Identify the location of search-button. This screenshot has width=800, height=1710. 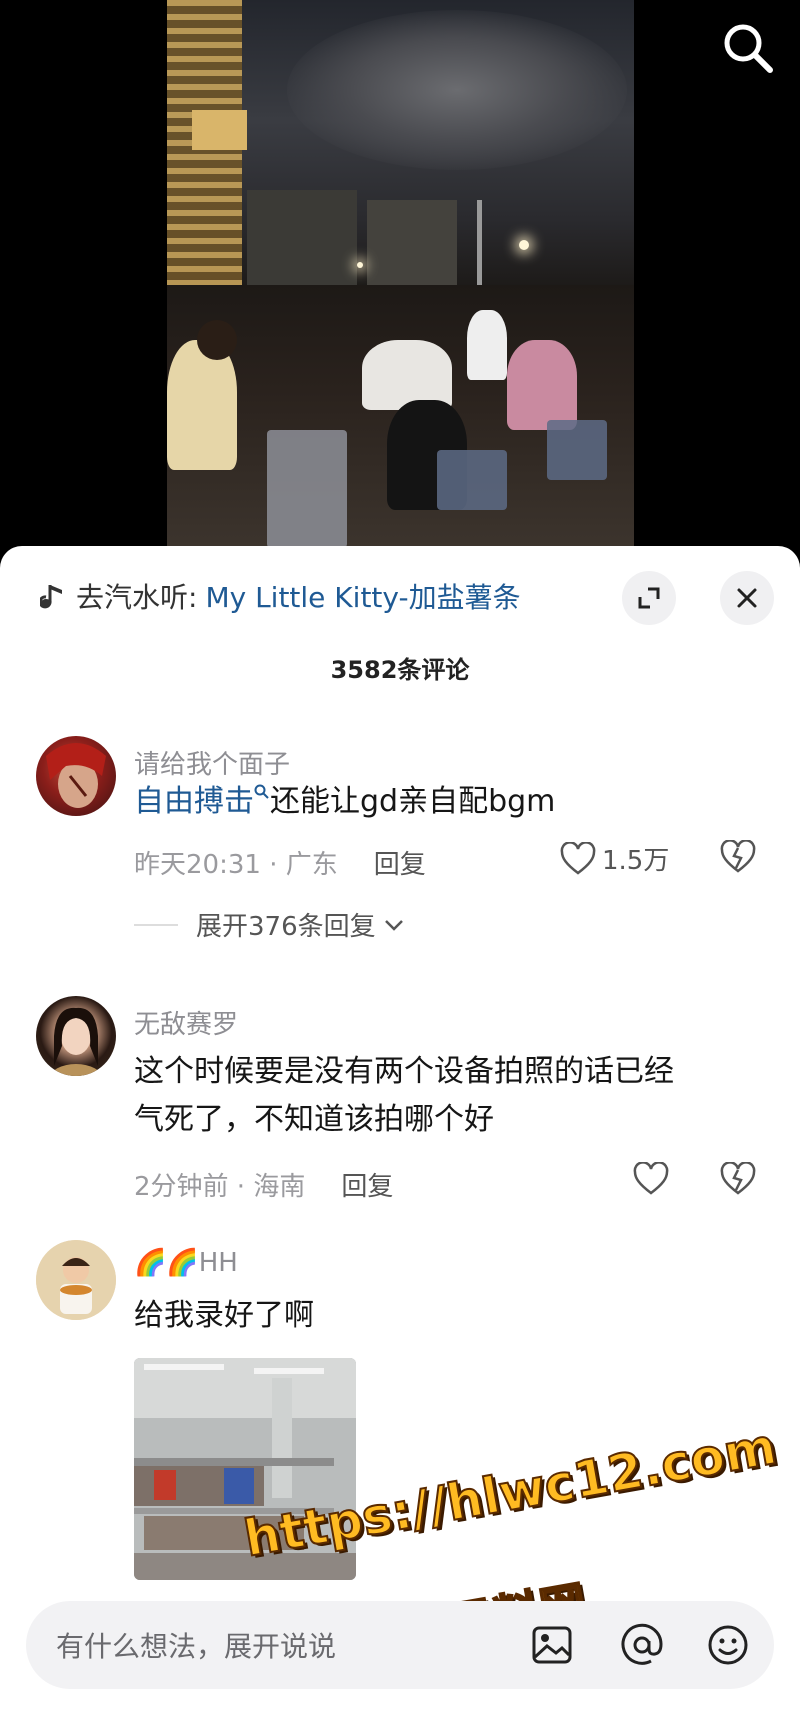
(748, 48).